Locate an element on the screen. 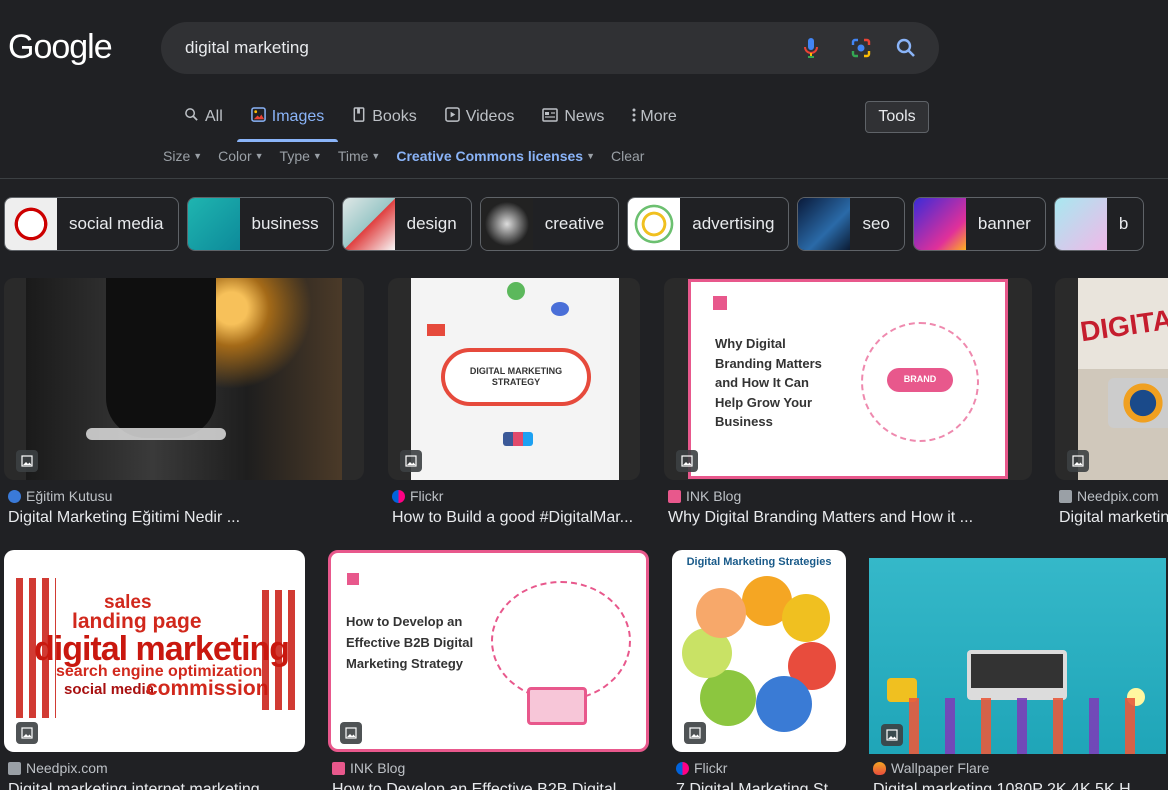 This screenshot has height=790, width=1168. search-icon is located at coordinates (906, 48).